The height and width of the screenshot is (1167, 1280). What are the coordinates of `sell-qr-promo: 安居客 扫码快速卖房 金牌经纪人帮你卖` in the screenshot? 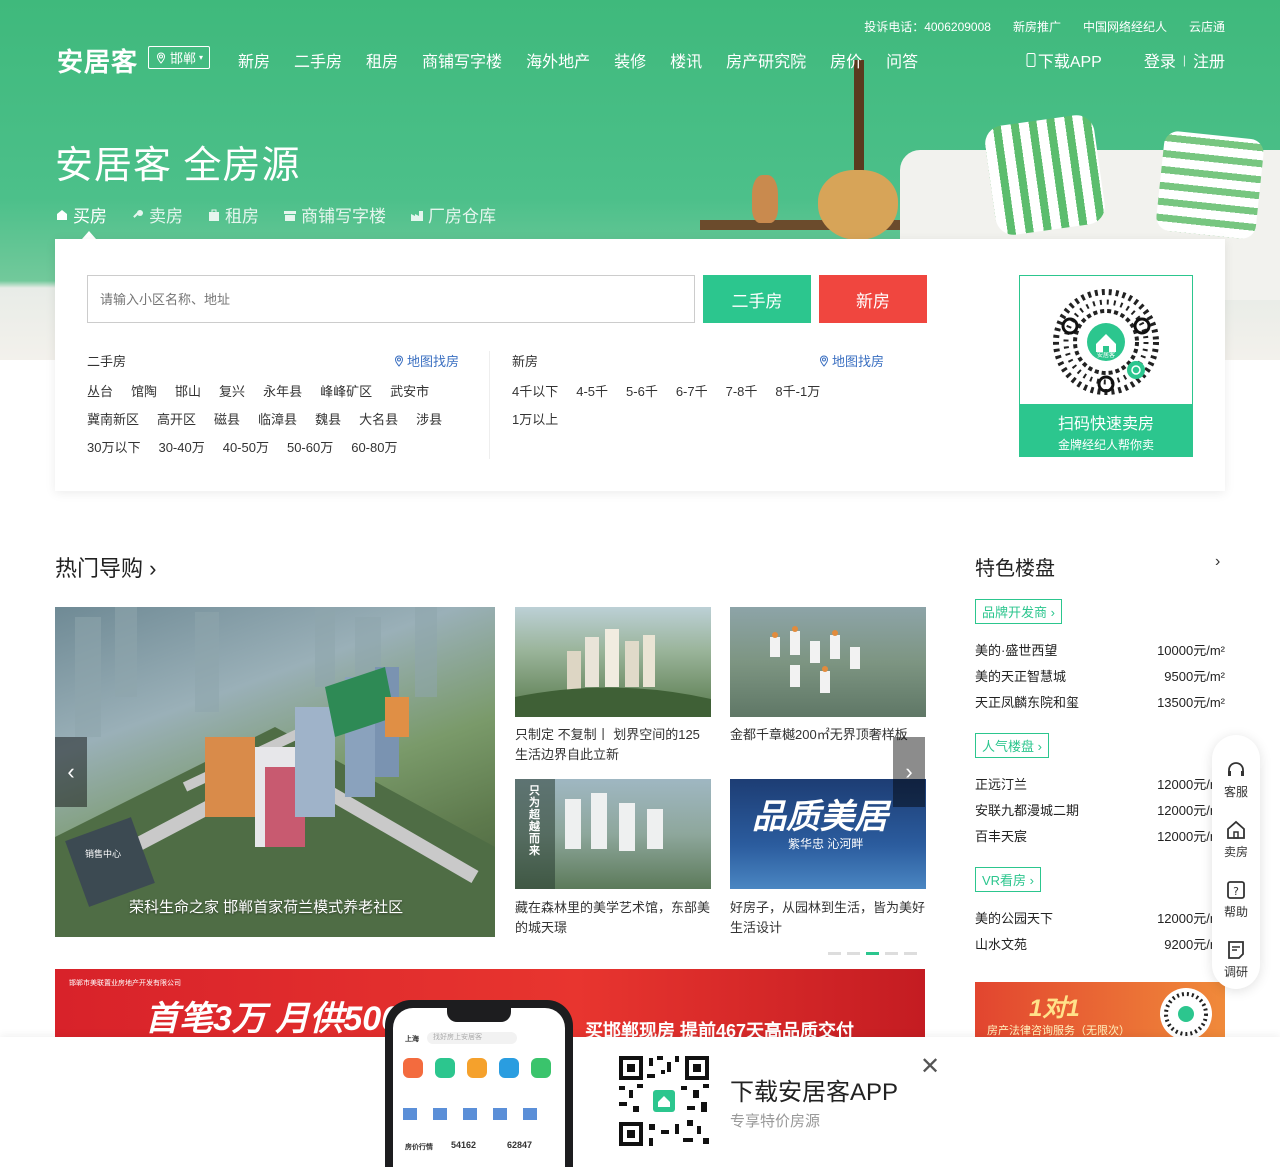 It's located at (1106, 366).